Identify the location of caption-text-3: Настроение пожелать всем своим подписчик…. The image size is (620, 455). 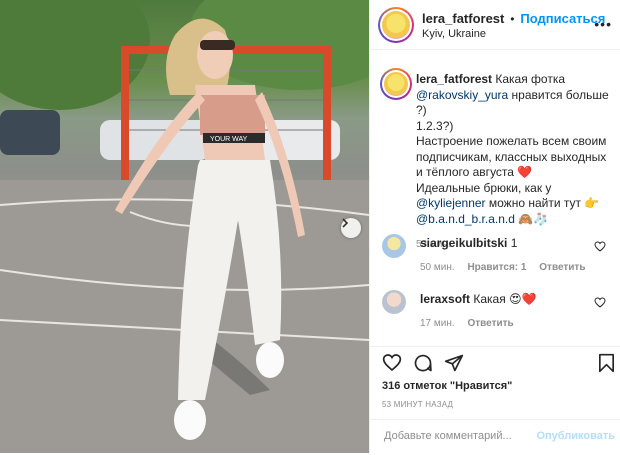
(511, 156).